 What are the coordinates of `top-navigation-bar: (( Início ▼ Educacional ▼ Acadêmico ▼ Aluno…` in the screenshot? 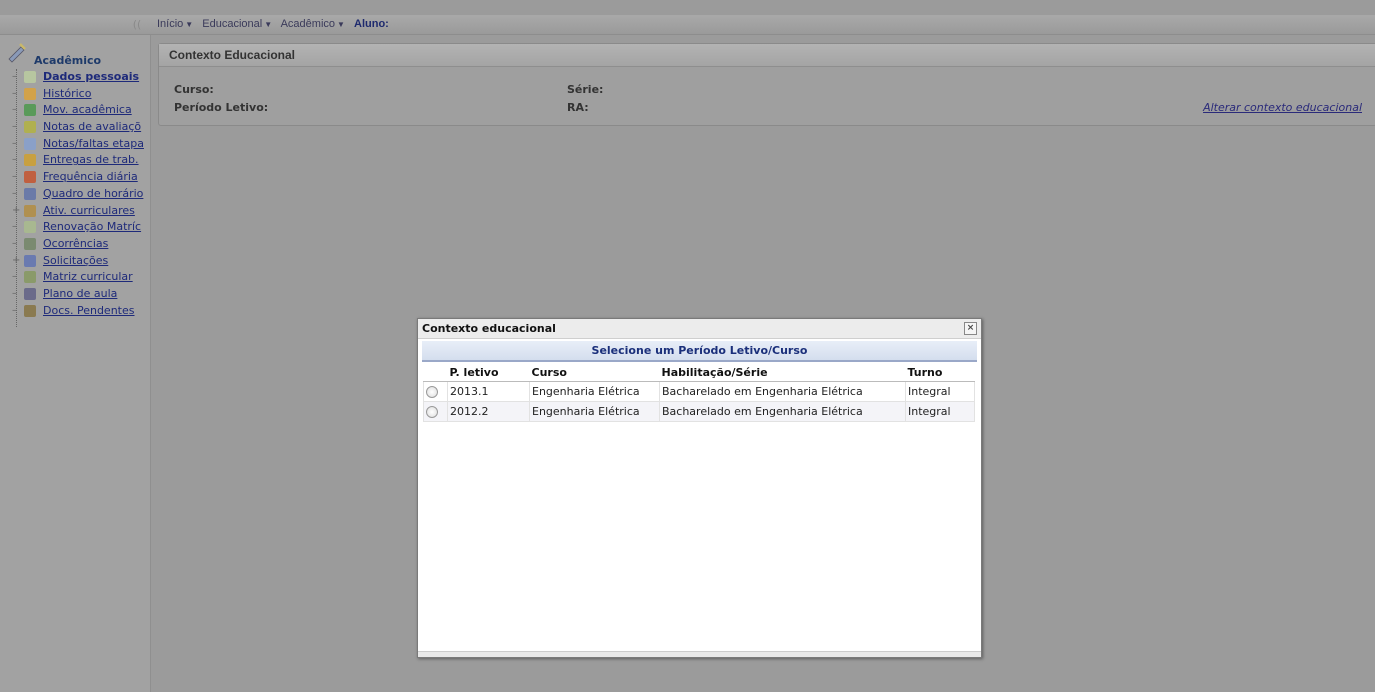 It's located at (687, 25).